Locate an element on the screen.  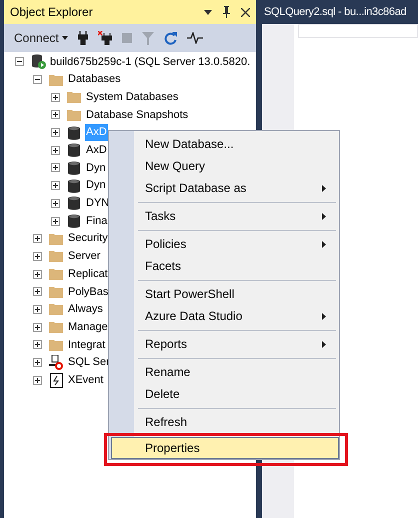
menu-item: Start PowerShell is located at coordinates (224, 294).